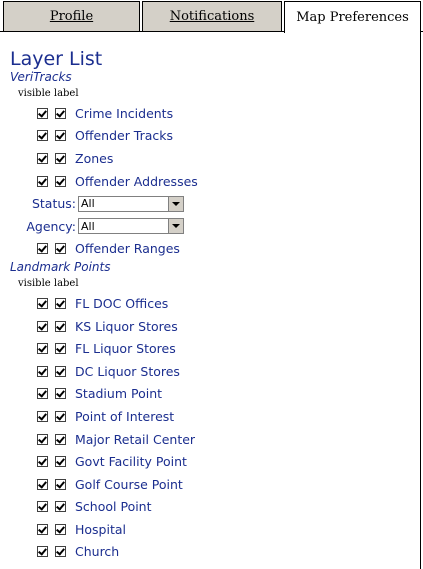 This screenshot has width=423, height=569. I want to click on layer-row: Govt Facility Point, so click(227, 461).